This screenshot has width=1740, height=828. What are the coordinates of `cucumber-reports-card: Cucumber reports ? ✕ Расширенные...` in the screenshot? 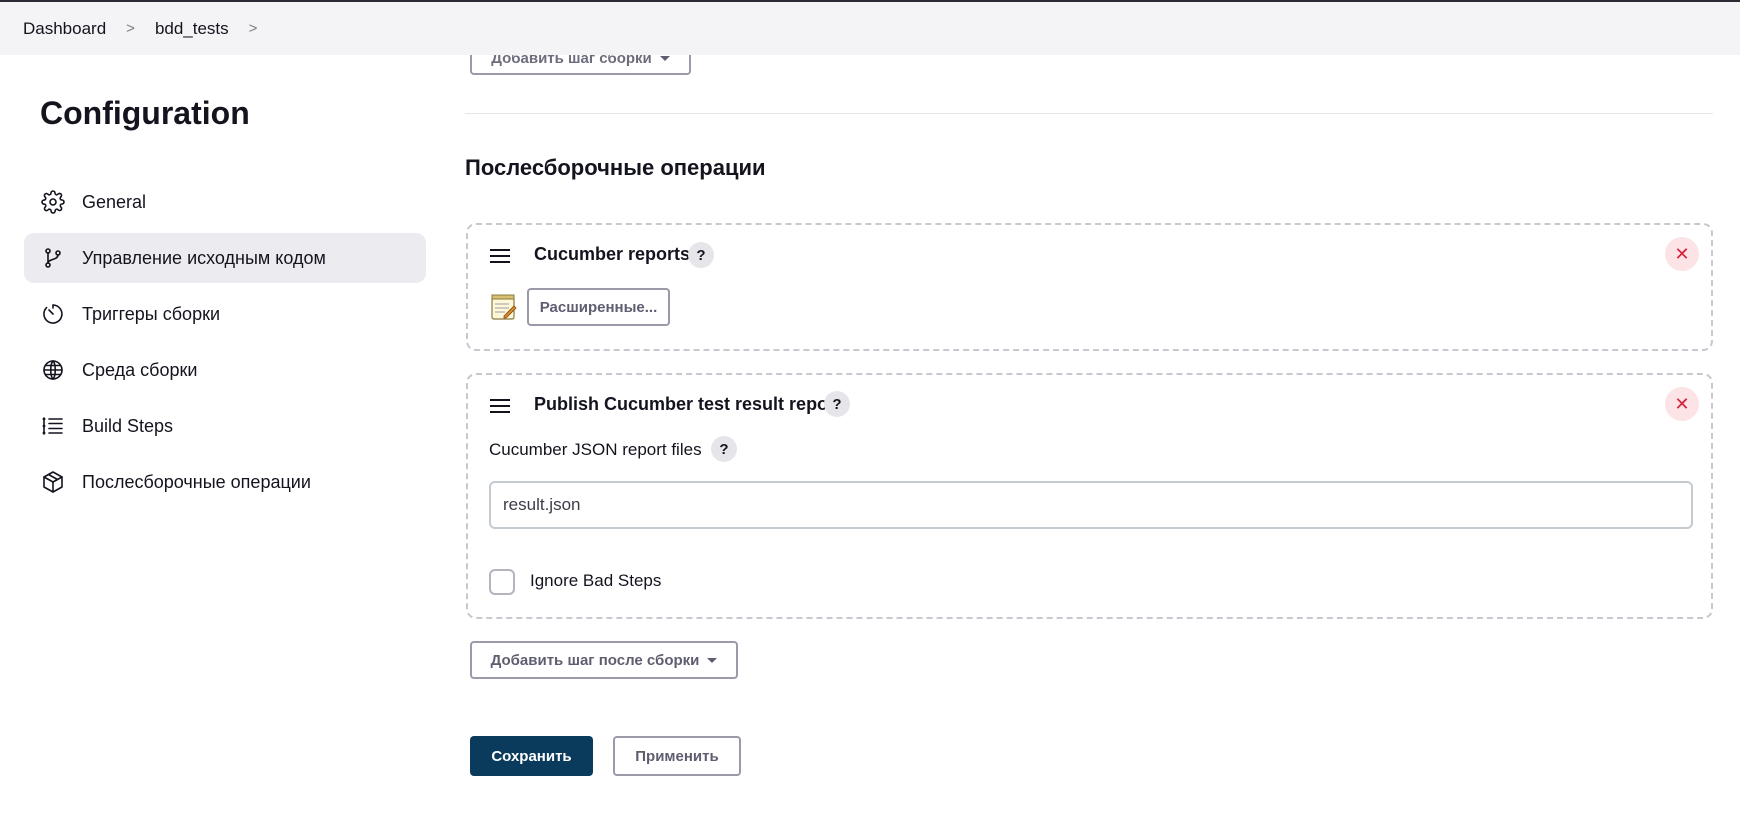 It's located at (1089, 287).